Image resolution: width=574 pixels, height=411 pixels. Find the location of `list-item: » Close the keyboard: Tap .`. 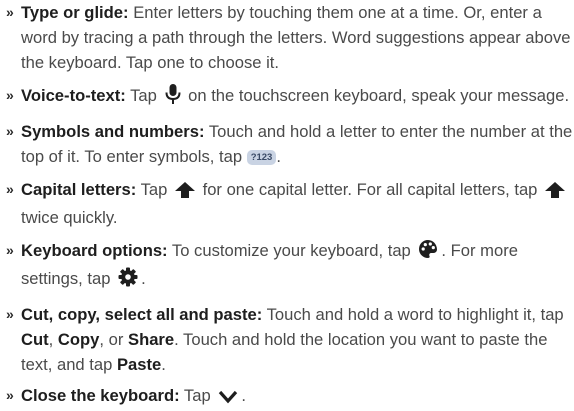

list-item: » Close the keyboard: Tap . is located at coordinates (289, 397).